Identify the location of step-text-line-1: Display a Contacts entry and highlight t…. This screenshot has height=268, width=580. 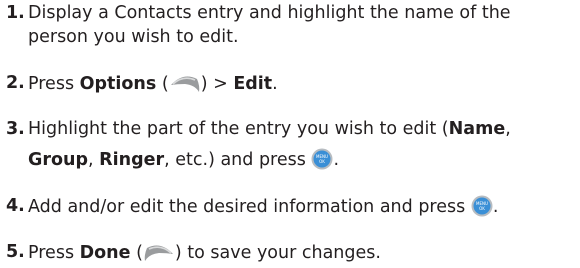
(269, 13).